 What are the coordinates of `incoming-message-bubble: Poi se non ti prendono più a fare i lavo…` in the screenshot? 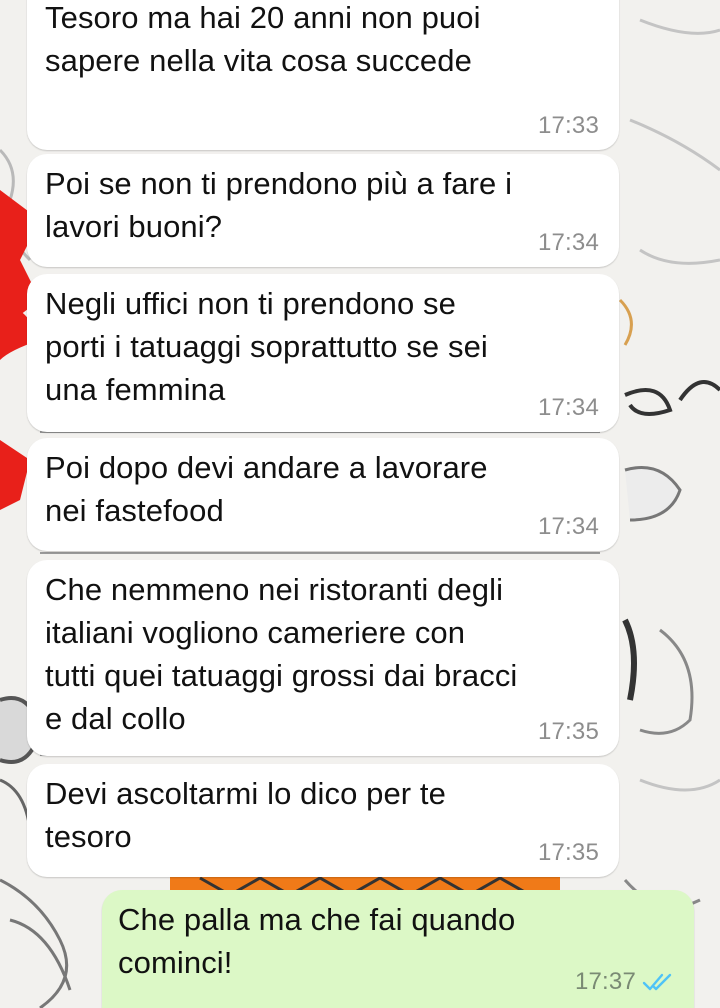 It's located at (323, 210).